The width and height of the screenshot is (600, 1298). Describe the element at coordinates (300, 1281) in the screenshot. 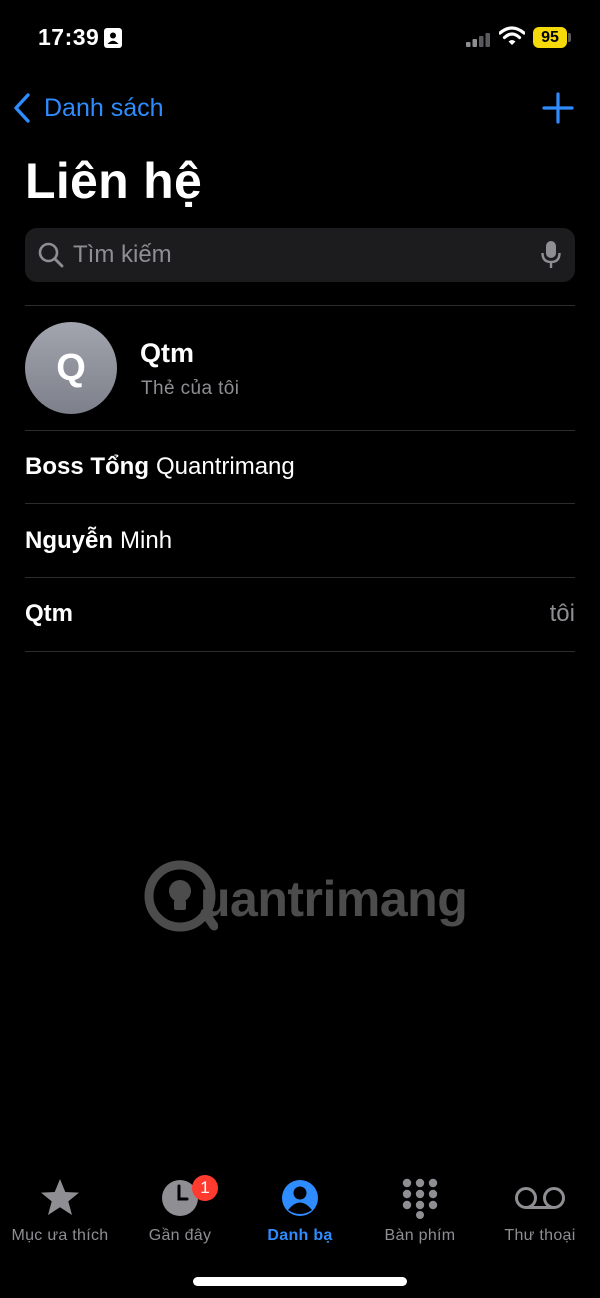

I see `home-indicator` at that location.